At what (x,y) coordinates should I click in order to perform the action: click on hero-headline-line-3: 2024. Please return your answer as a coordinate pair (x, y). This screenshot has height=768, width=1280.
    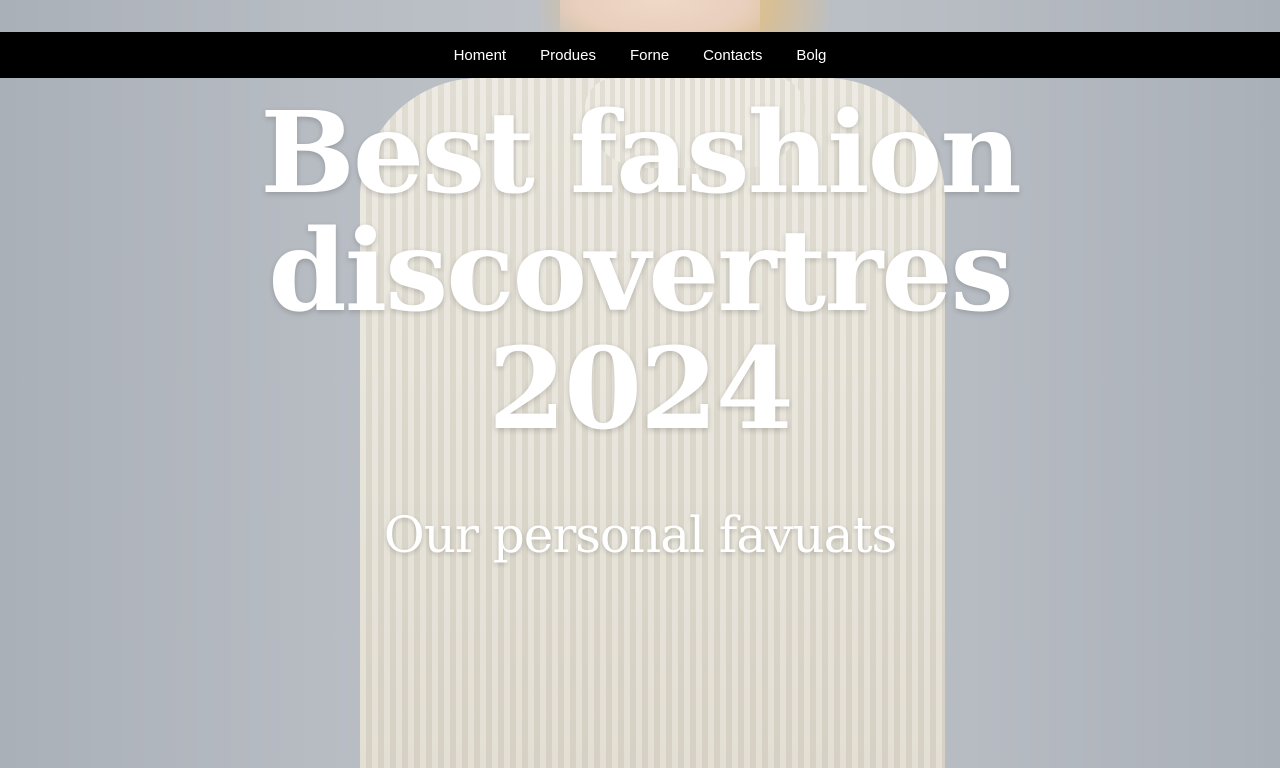
    Looking at the image, I should click on (641, 389).